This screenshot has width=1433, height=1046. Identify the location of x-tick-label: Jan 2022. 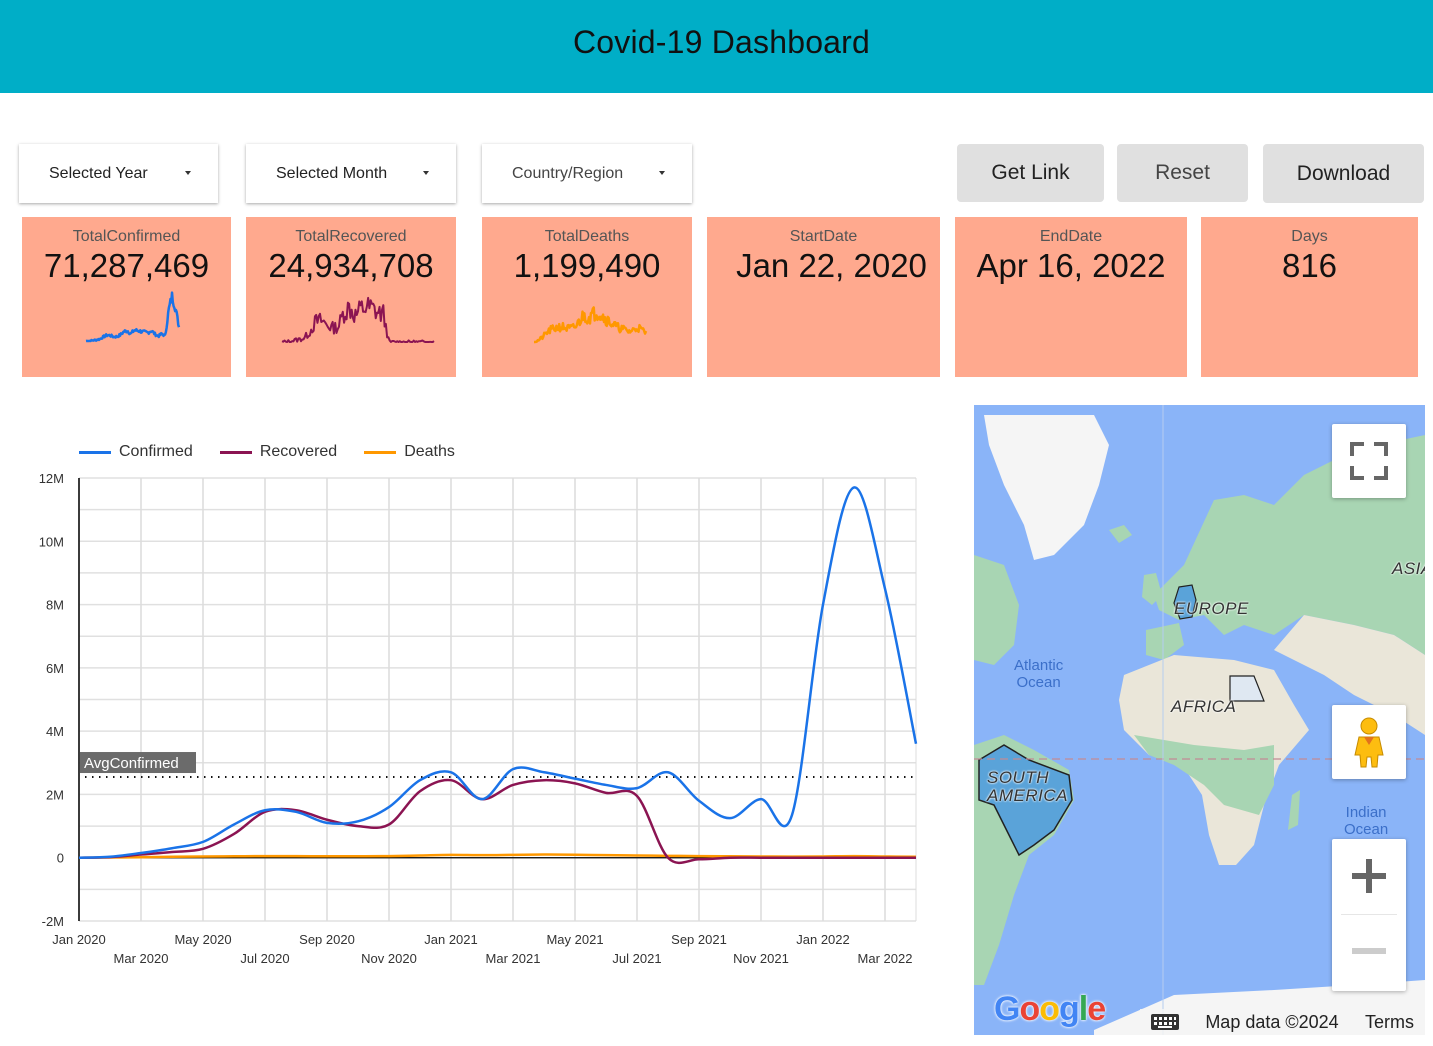
(823, 939).